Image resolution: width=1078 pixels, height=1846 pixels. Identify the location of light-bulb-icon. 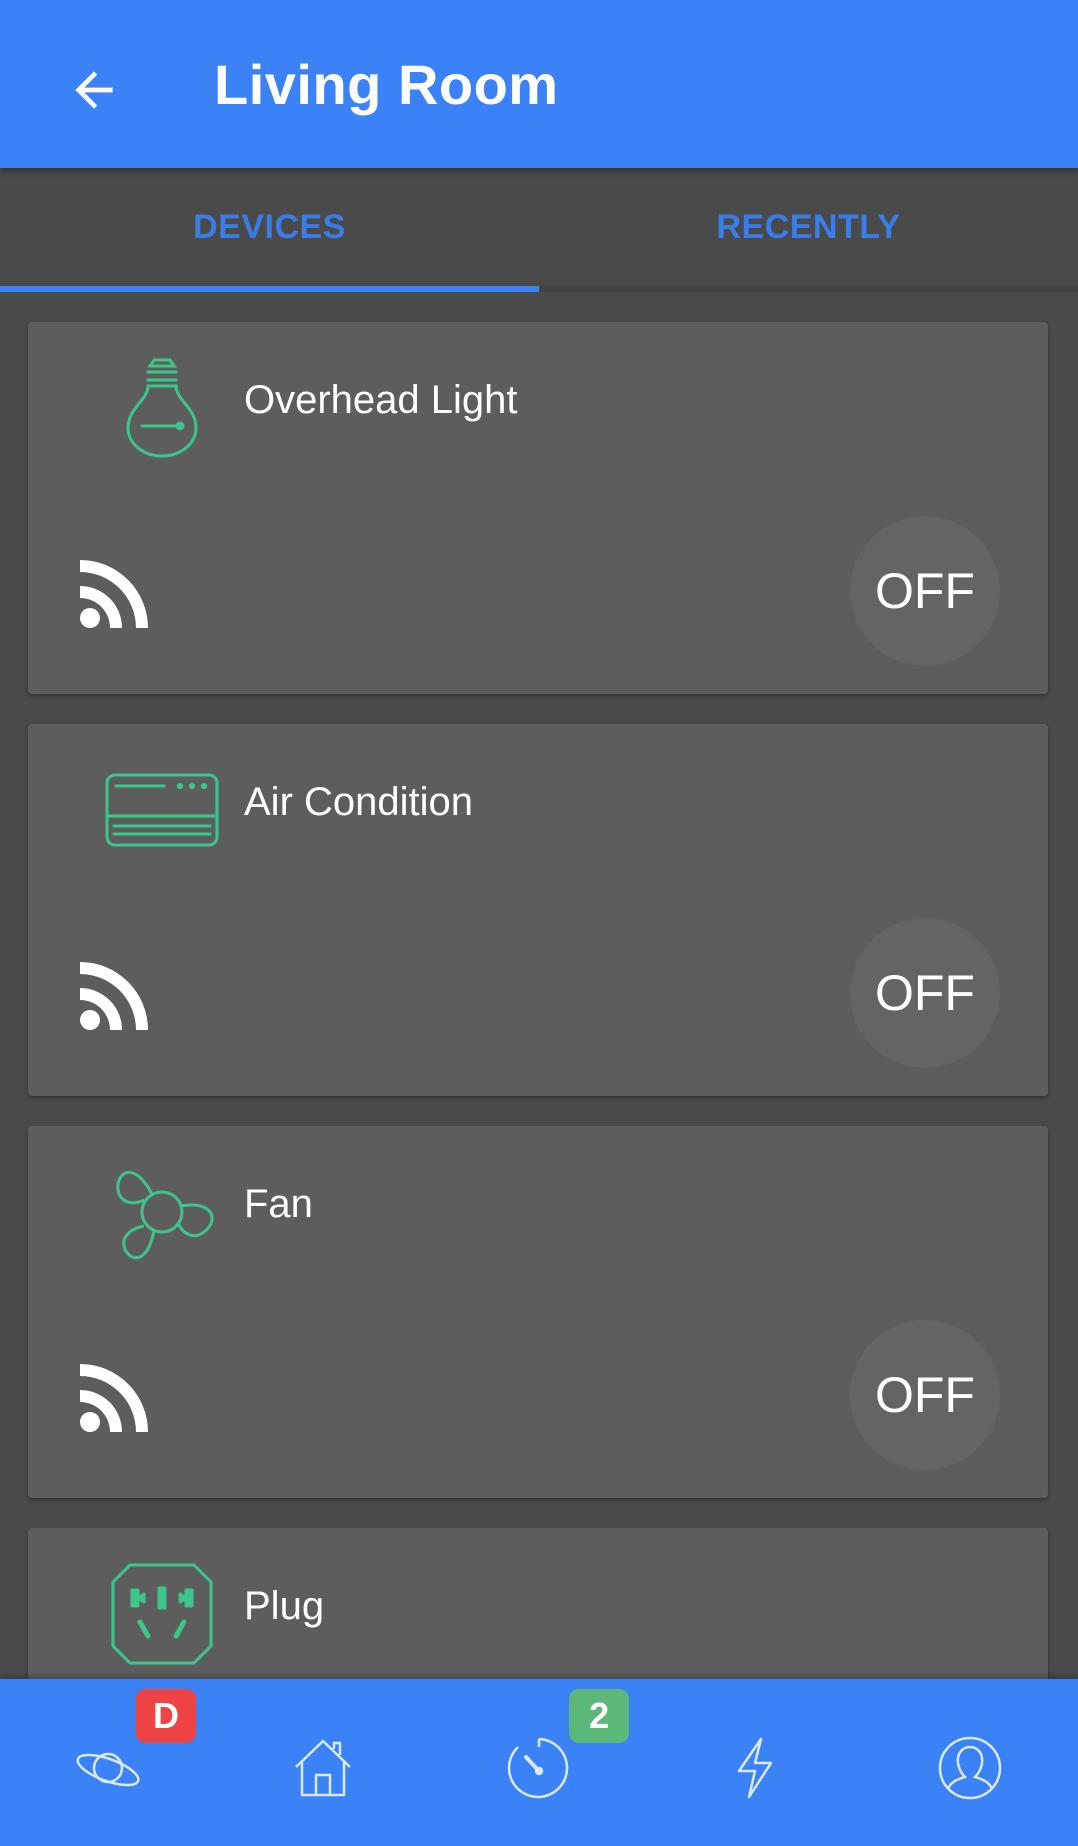
(162, 408).